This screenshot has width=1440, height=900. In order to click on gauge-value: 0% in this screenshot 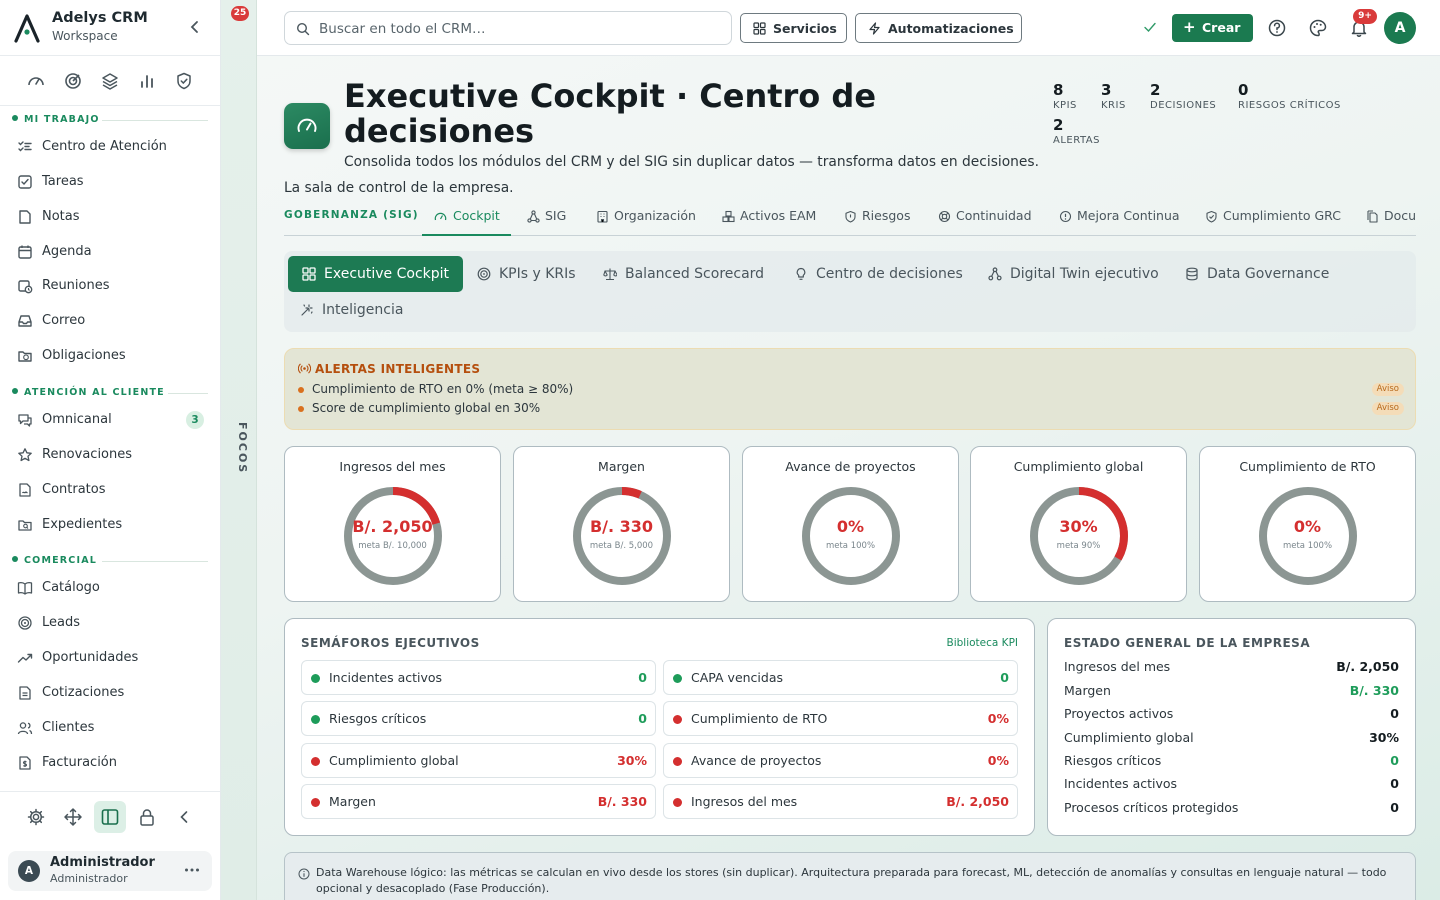, I will do `click(850, 526)`.